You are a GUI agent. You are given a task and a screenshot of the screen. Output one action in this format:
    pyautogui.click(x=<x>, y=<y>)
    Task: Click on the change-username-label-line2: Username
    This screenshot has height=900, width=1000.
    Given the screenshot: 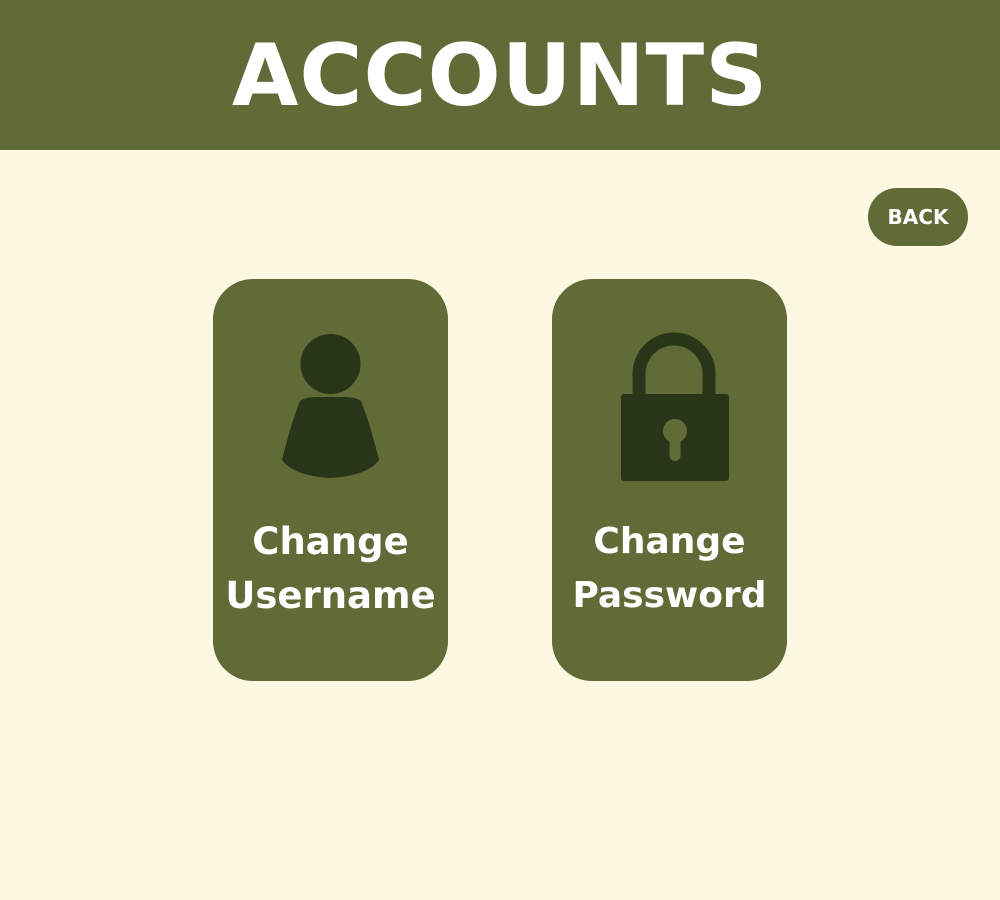 What is the action you would take?
    pyautogui.click(x=330, y=595)
    